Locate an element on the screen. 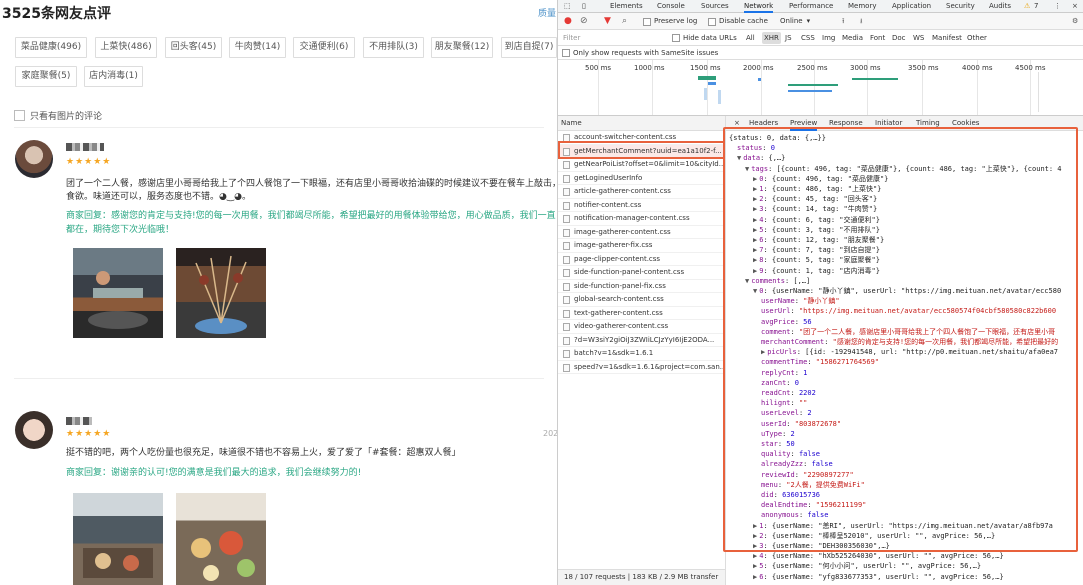 This screenshot has width=1083, height=585. request-row: notification-manager-content.css is located at coordinates (641, 219).